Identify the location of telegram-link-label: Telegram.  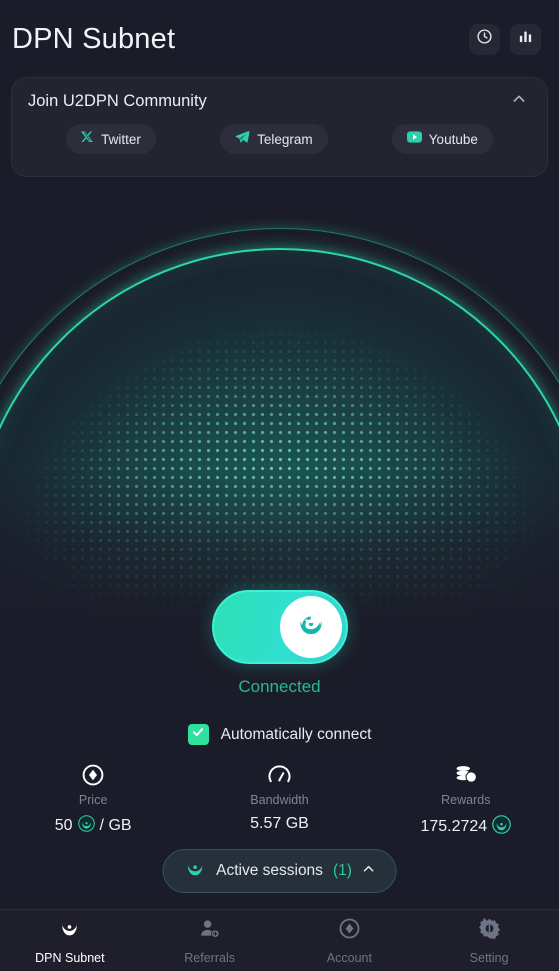
(285, 139).